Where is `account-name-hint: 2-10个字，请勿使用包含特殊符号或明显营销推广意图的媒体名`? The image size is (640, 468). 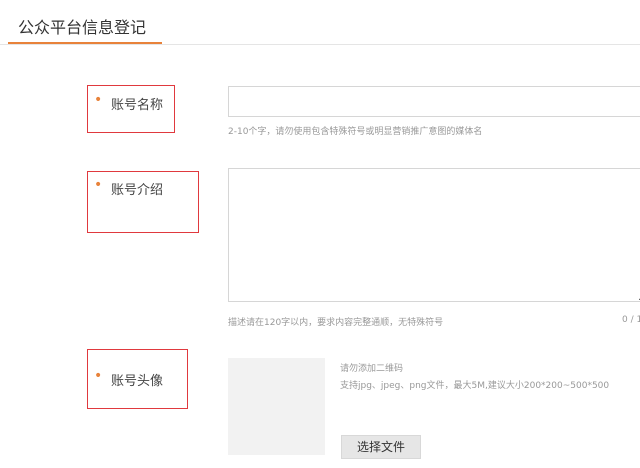 account-name-hint: 2-10个字，请勿使用包含特殊符号或明显营销推广意图的媒体名 is located at coordinates (355, 132).